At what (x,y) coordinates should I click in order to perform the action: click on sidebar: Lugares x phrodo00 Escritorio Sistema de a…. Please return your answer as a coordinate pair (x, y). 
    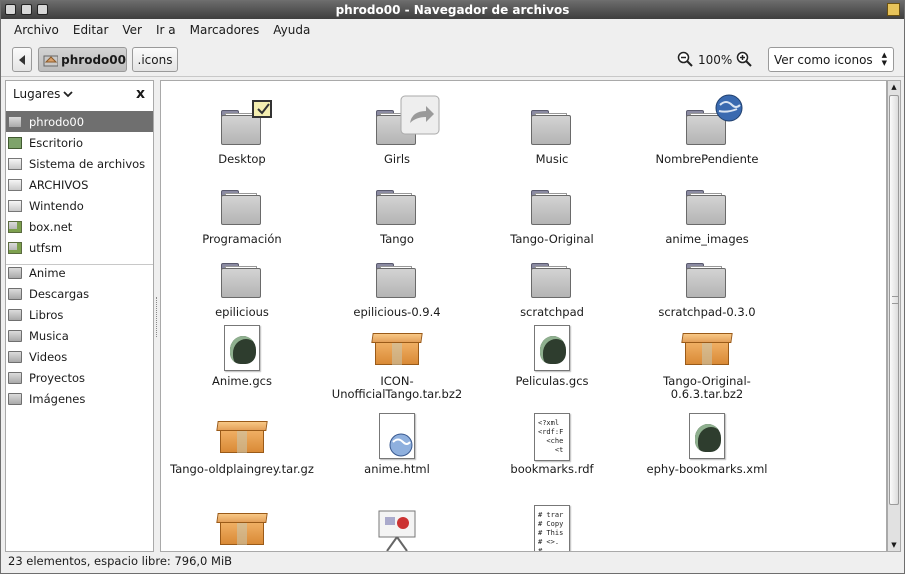
    Looking at the image, I should click on (79, 316).